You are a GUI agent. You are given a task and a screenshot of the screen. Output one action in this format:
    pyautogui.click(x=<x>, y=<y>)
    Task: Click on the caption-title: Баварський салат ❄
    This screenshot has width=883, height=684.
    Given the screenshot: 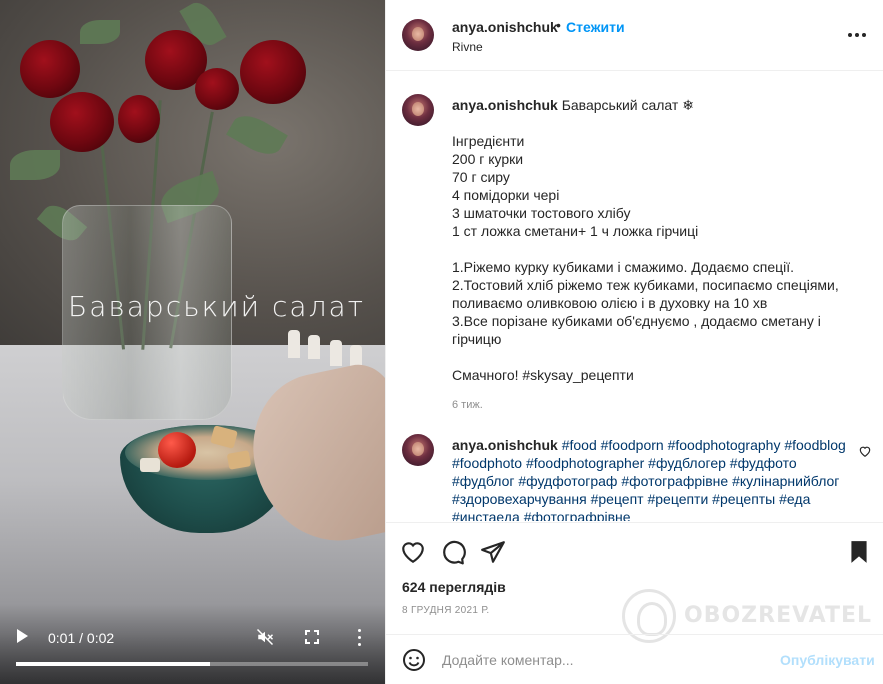 What is the action you would take?
    pyautogui.click(x=627, y=105)
    